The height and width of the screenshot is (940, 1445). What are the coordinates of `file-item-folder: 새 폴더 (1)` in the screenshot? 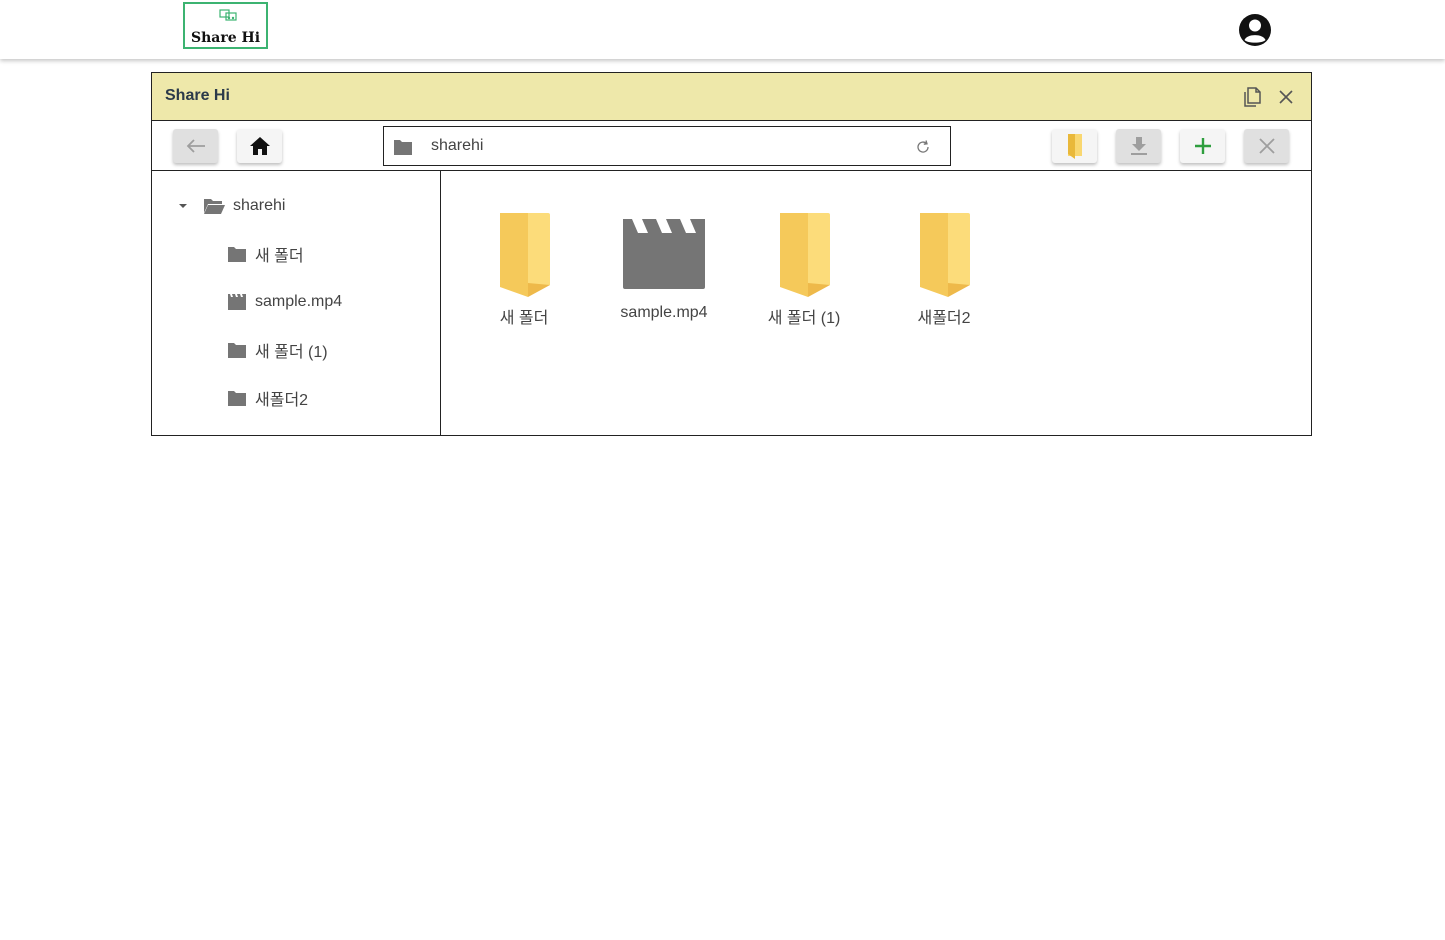 It's located at (804, 267).